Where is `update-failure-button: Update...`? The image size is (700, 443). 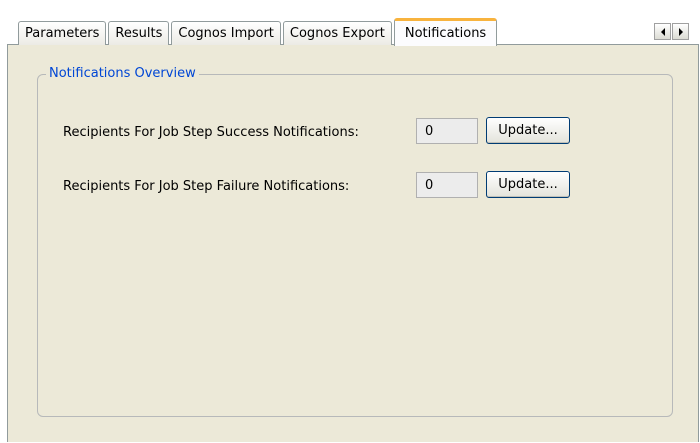 update-failure-button: Update... is located at coordinates (528, 184).